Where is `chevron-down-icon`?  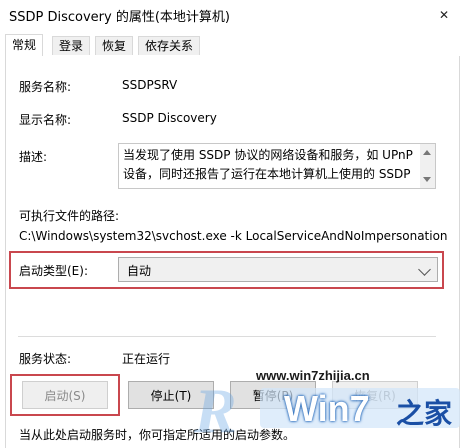 chevron-down-icon is located at coordinates (424, 269).